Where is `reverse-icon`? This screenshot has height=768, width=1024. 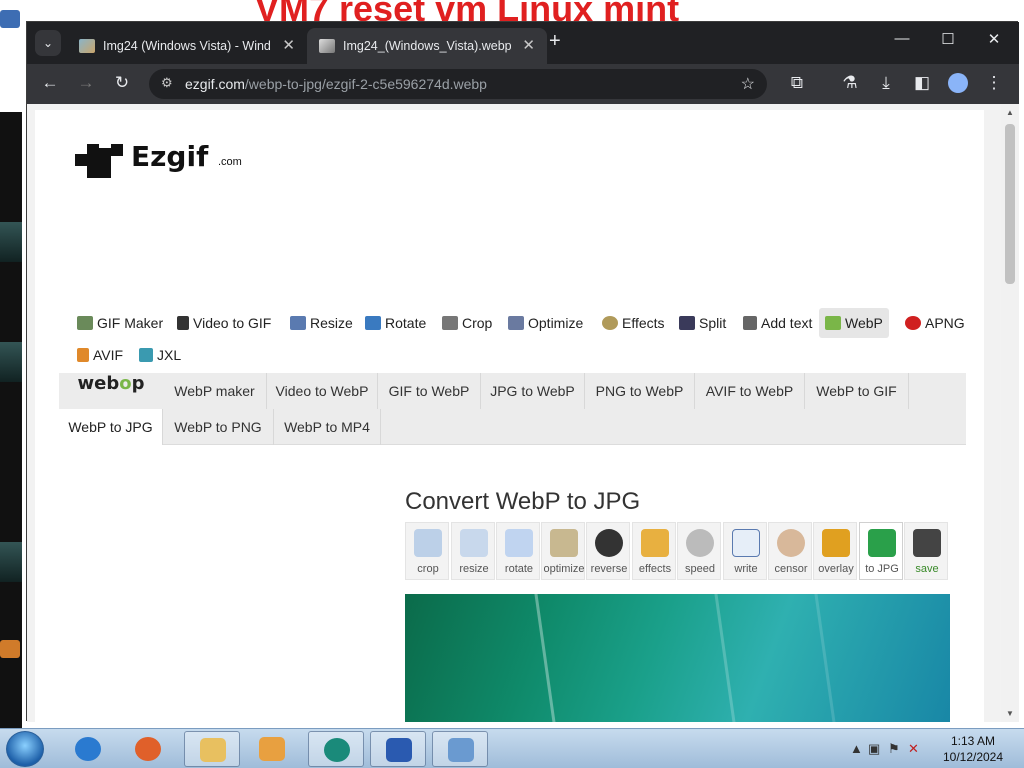
reverse-icon is located at coordinates (609, 543).